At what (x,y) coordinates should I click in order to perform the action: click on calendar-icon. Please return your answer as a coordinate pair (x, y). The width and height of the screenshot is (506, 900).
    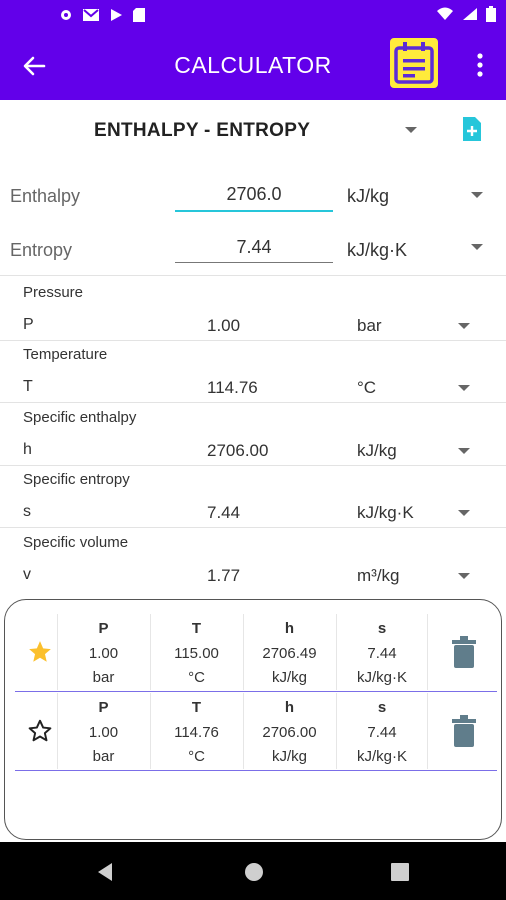
    Looking at the image, I should click on (414, 63).